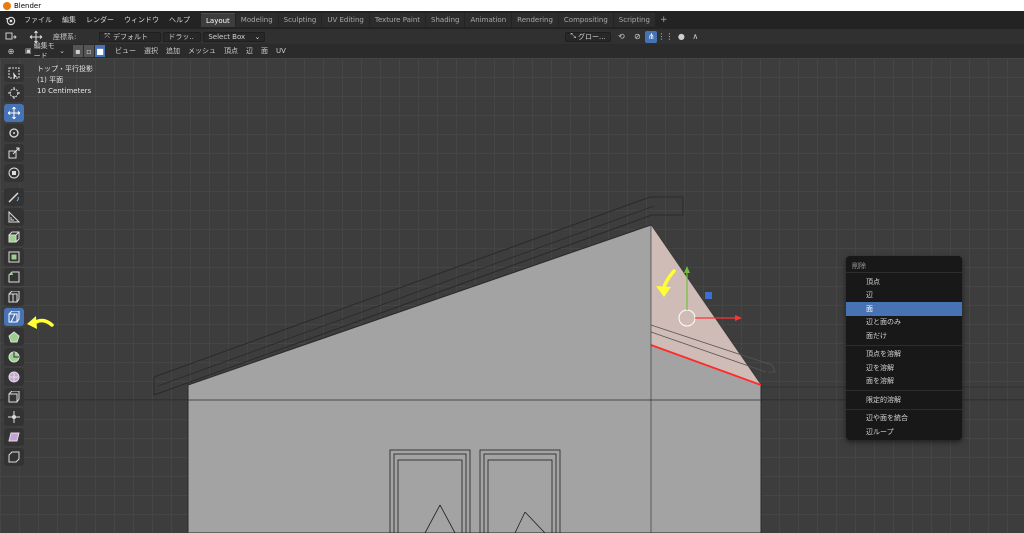  What do you see at coordinates (904, 368) in the screenshot?
I see `dissolve-edges-item: 辺を溶解` at bounding box center [904, 368].